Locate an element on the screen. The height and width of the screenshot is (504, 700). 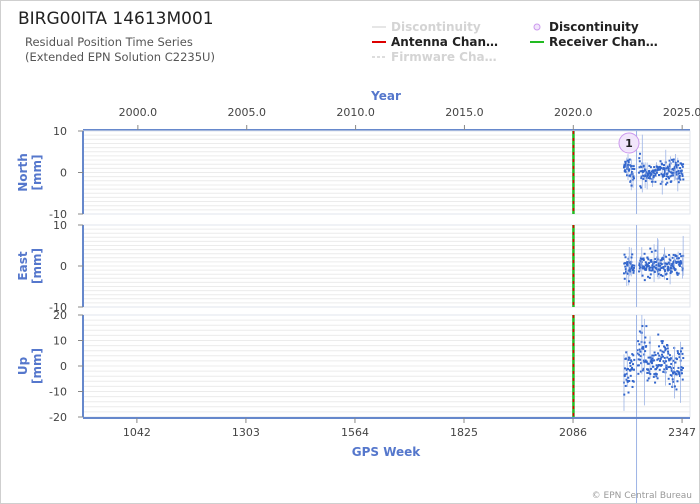
y-axis-label: Up is located at coordinates (23, 365).